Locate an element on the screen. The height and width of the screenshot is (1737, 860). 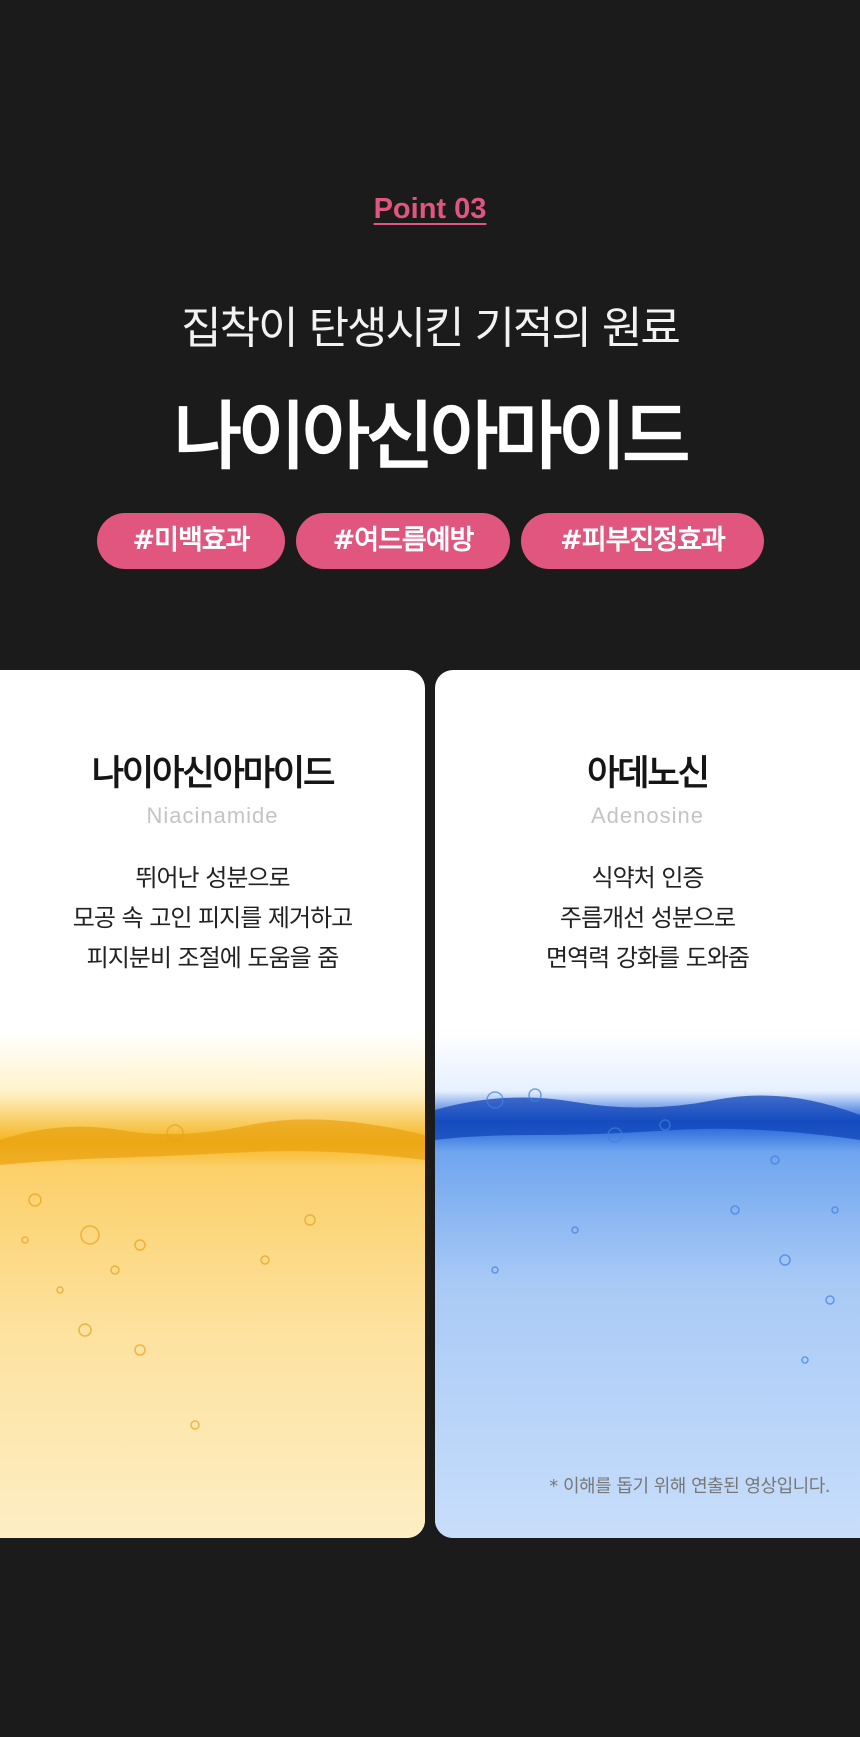
tag-list: #미백효과 #여드름예방 #피부진정효과 is located at coordinates (430, 541).